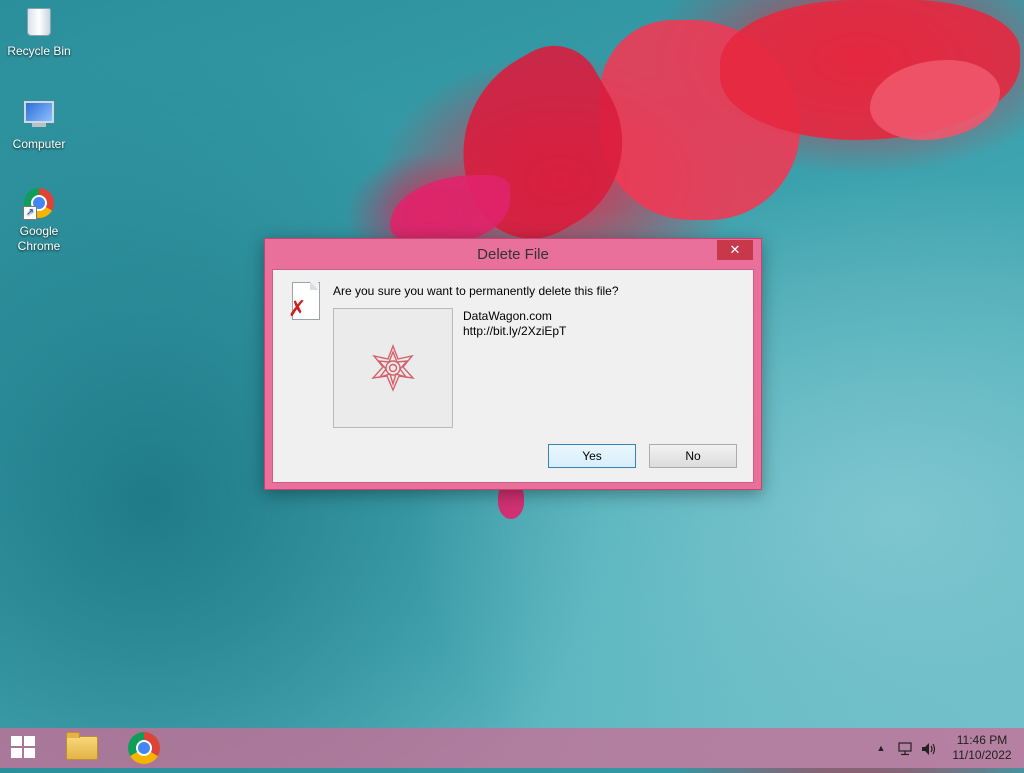  I want to click on taskbar-file-explorer, so click(82, 748).